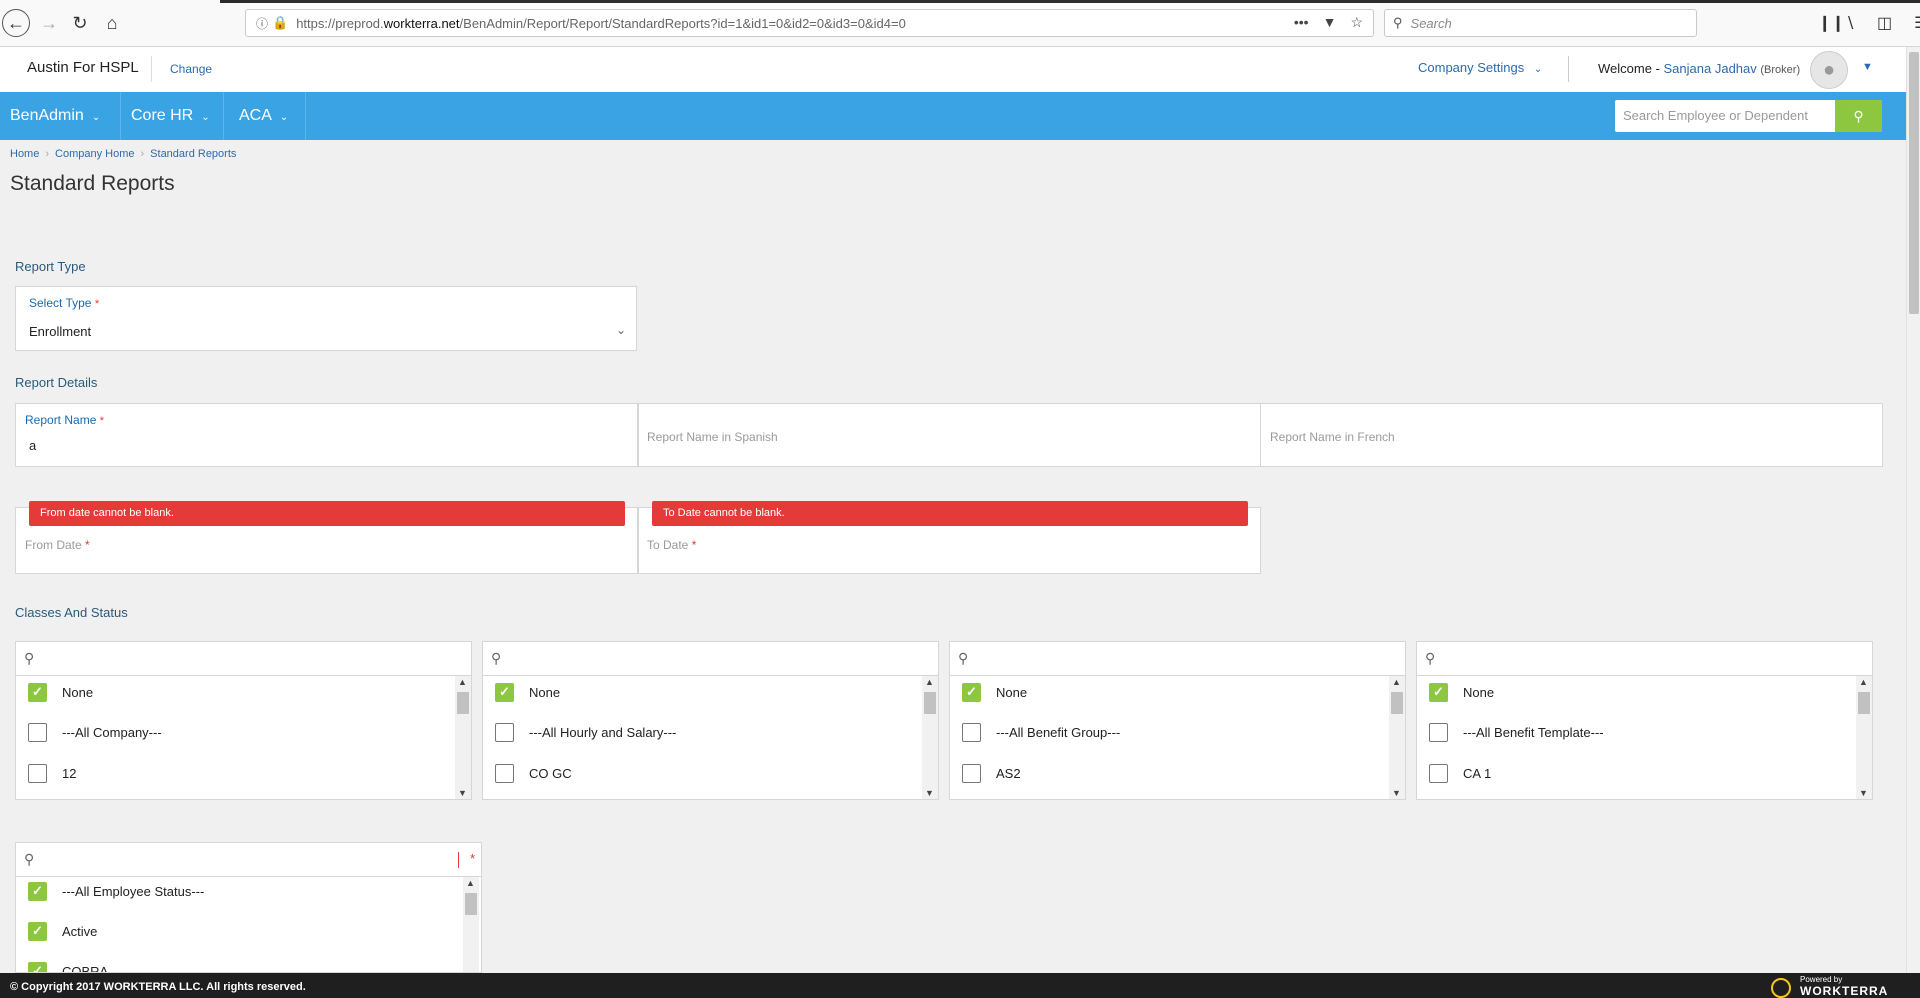  I want to click on page-scrollbar, so click(1913, 510).